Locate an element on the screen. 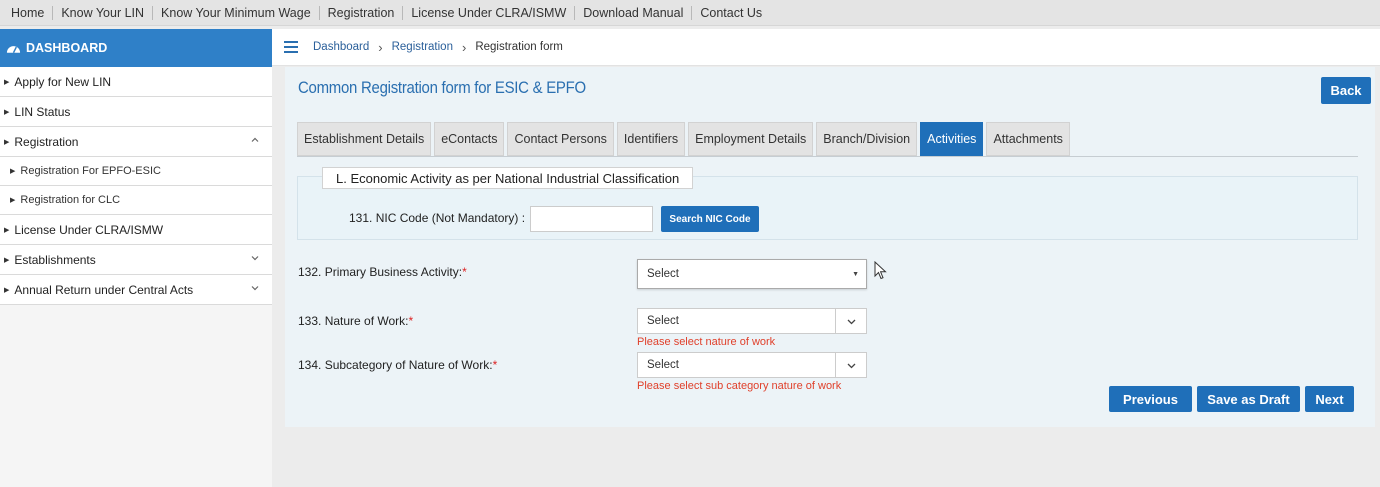 The height and width of the screenshot is (487, 1380). sidebar-item-license-clra: ▶ License Under CLRA/ISMW is located at coordinates (136, 230).